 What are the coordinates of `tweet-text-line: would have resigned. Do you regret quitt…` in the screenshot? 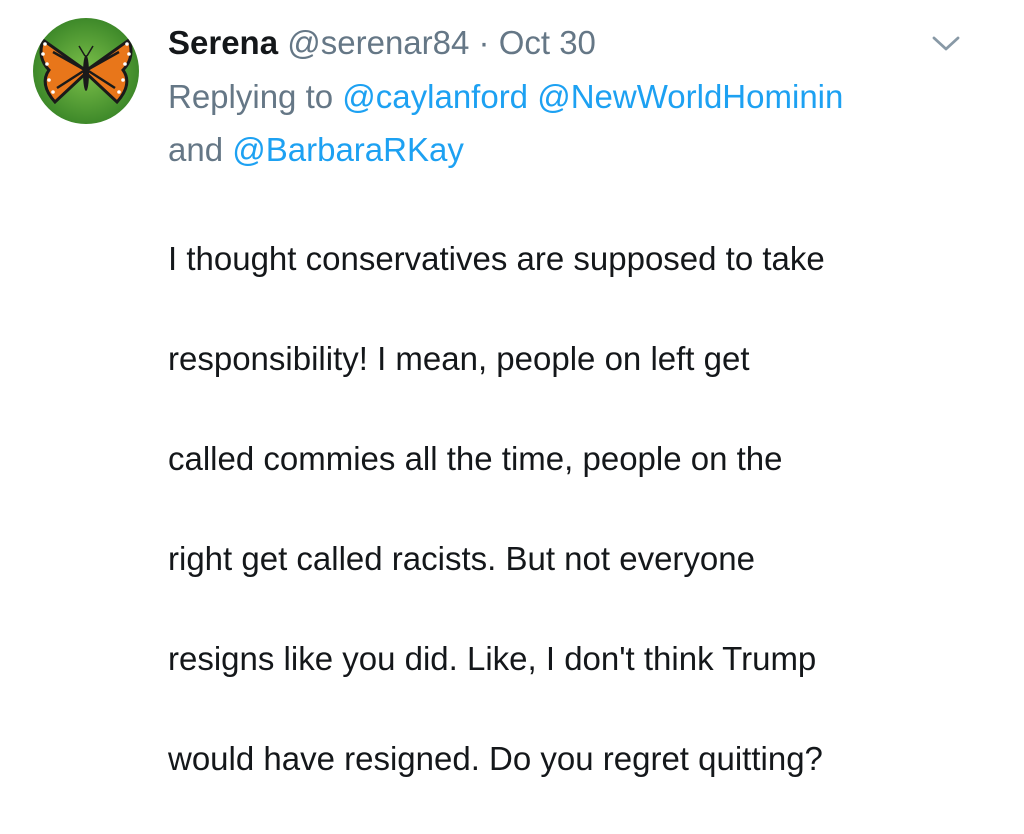 It's located at (495, 758).